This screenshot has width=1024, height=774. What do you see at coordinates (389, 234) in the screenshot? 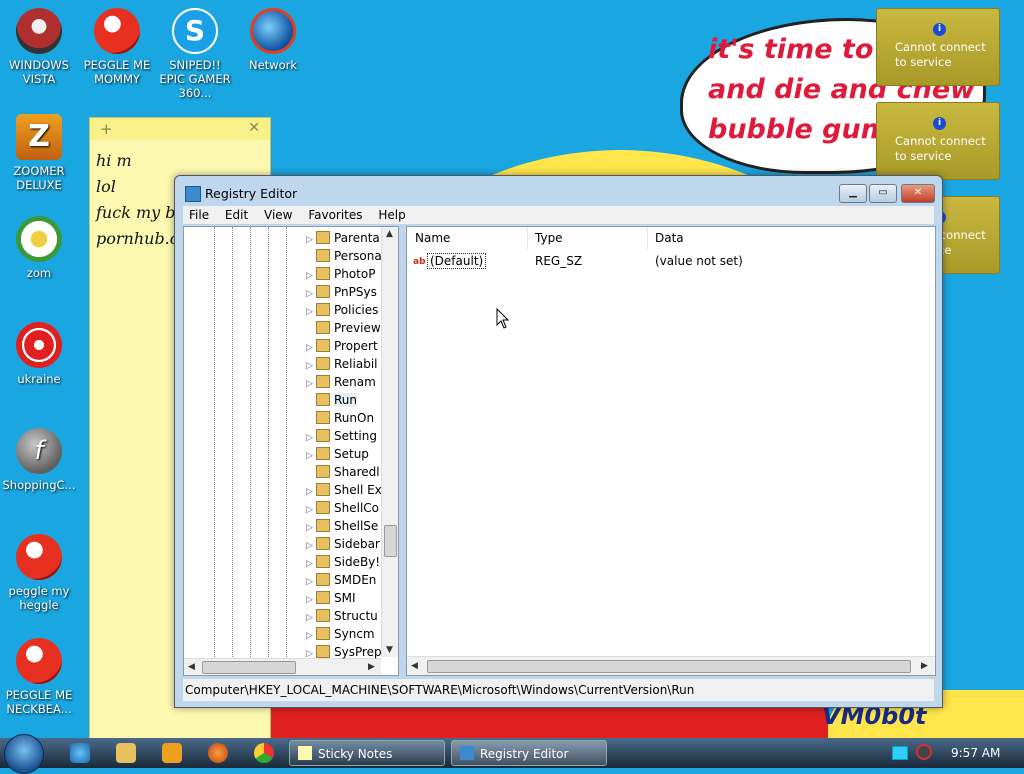
I see `scroll-up-arrow: ▲` at bounding box center [389, 234].